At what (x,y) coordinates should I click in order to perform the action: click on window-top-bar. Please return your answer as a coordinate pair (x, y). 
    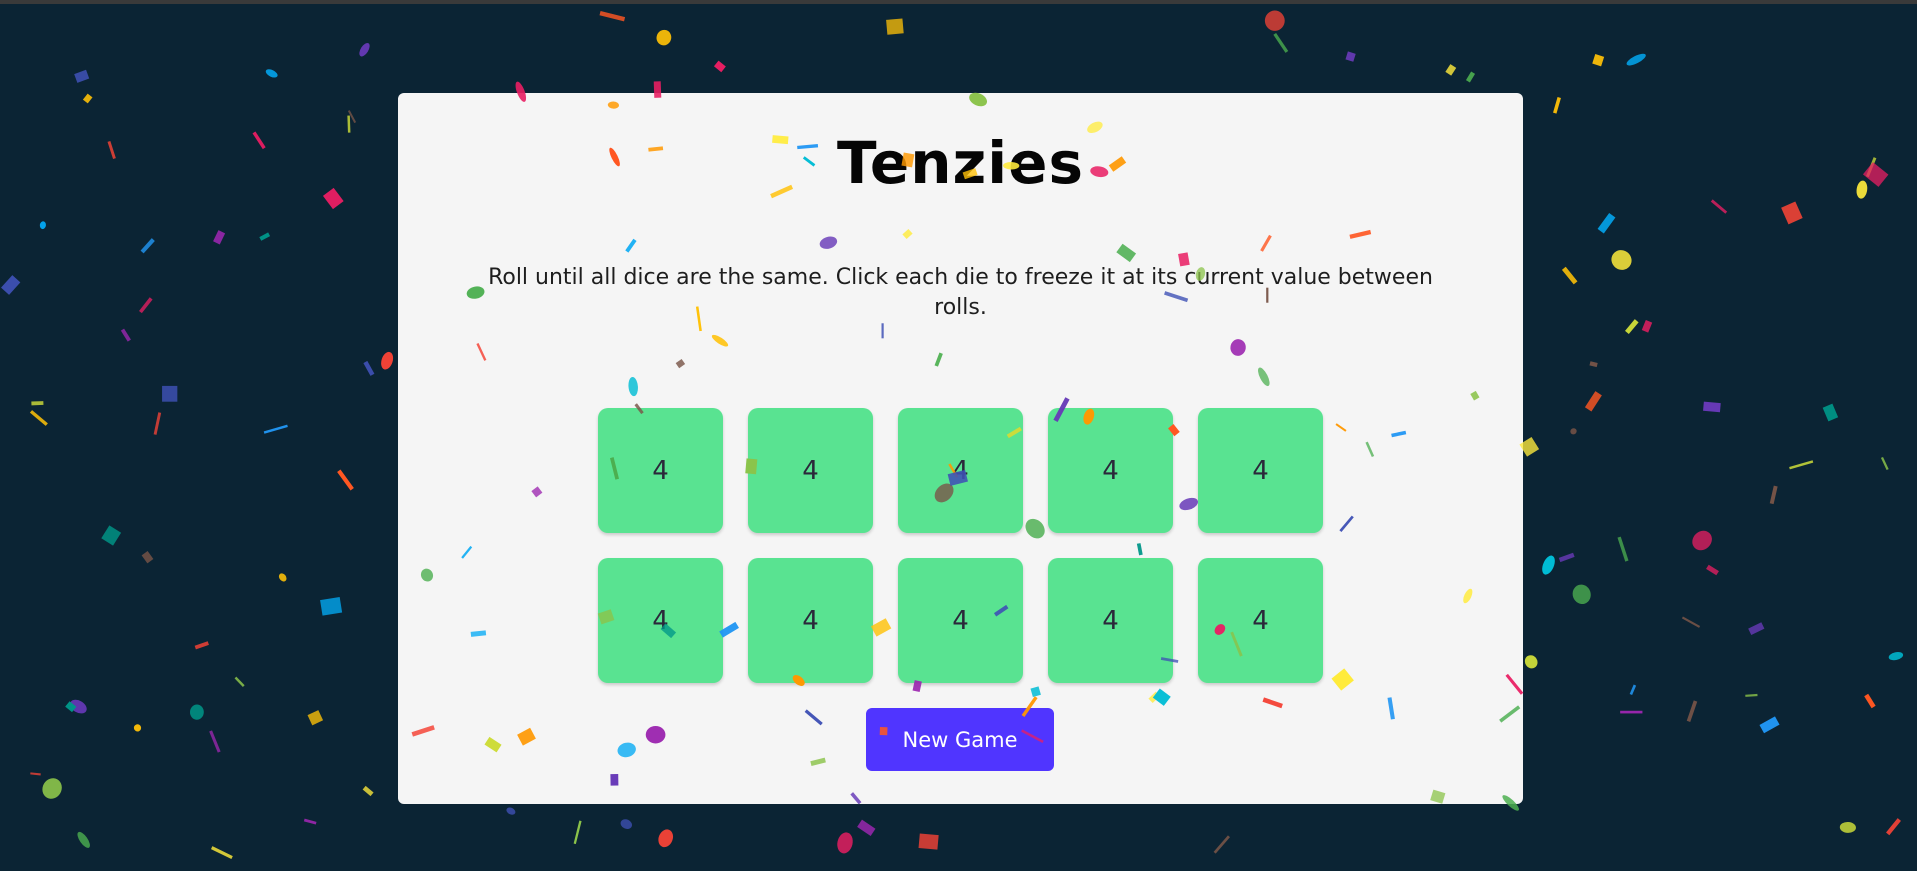
    Looking at the image, I should click on (958, 2).